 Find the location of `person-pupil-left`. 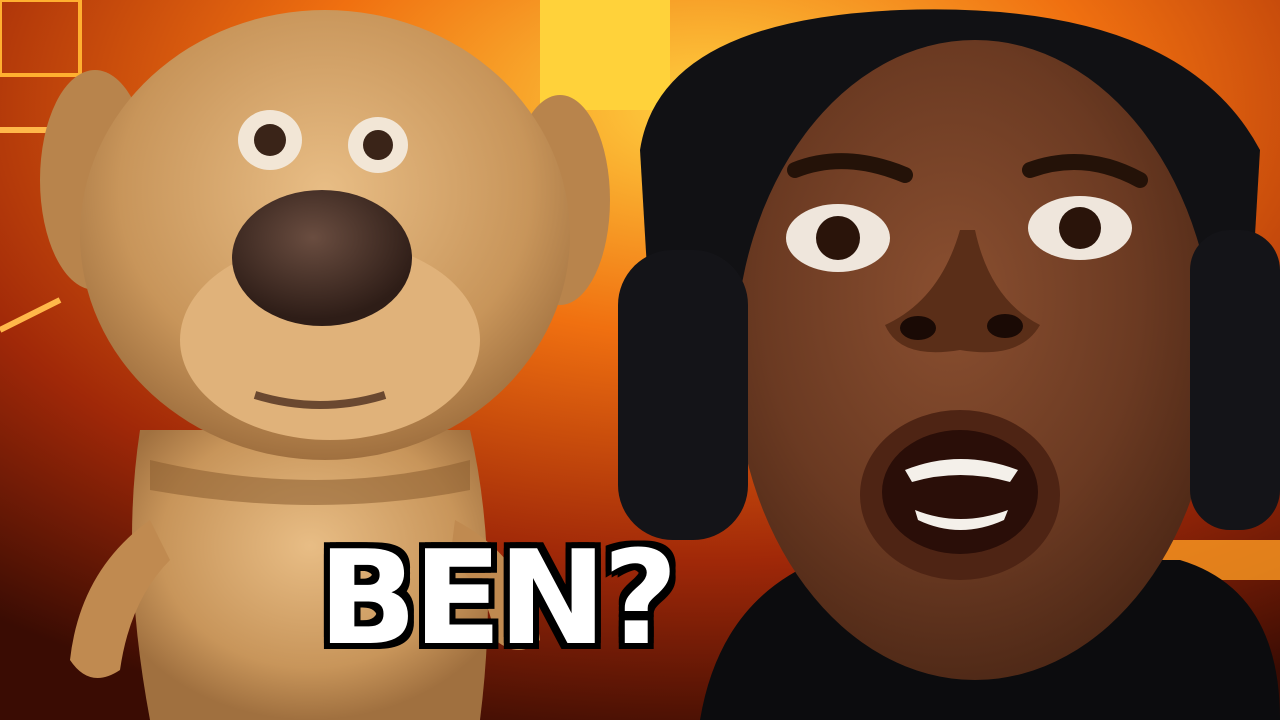

person-pupil-left is located at coordinates (838, 238).